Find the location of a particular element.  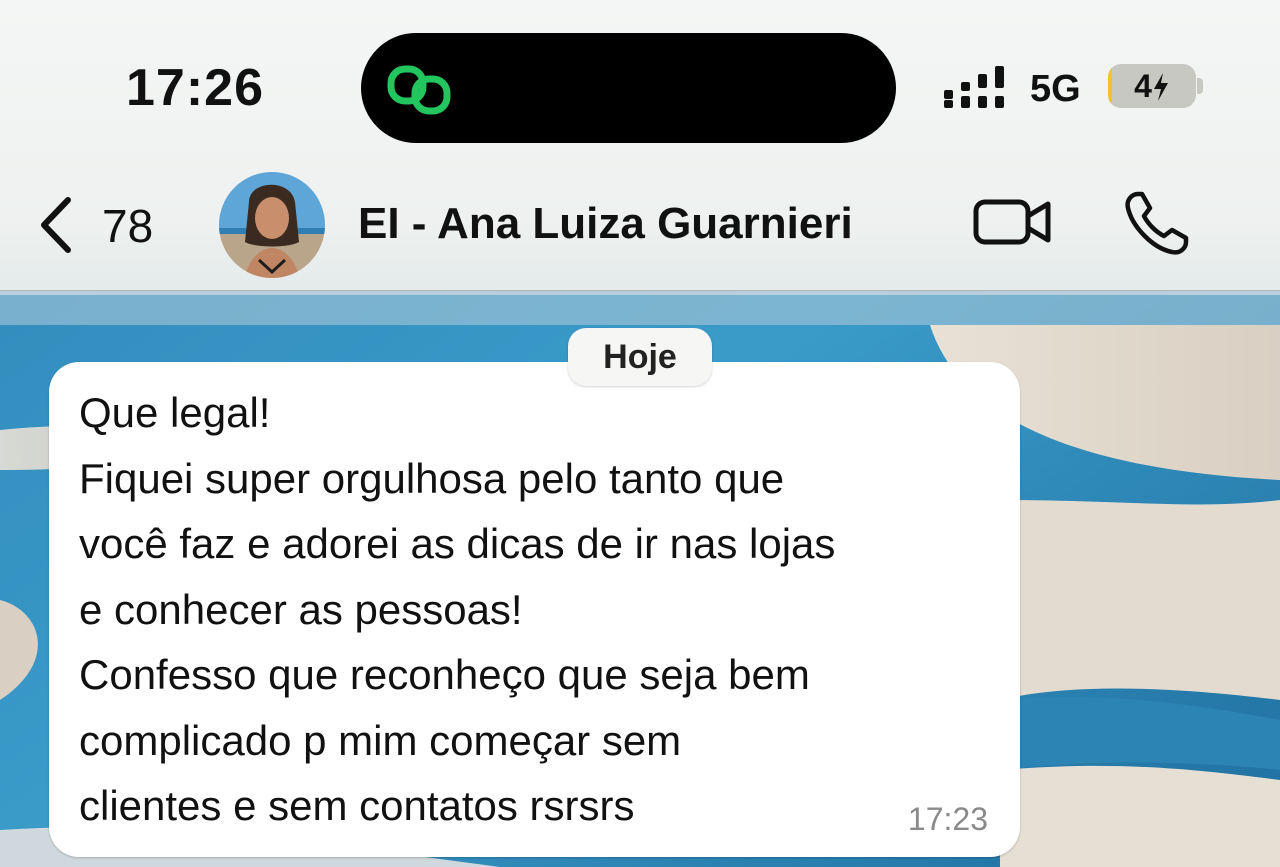

voice-call-button is located at coordinates (1156, 224).